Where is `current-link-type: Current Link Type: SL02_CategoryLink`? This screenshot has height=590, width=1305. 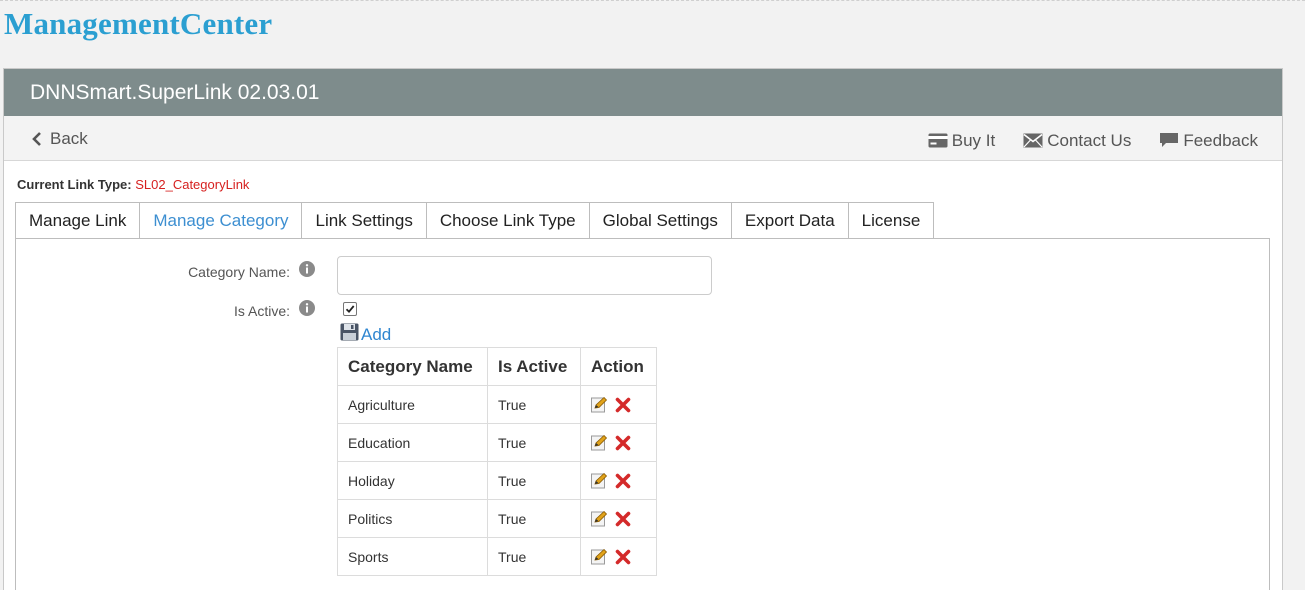 current-link-type: Current Link Type: SL02_CategoryLink is located at coordinates (133, 184).